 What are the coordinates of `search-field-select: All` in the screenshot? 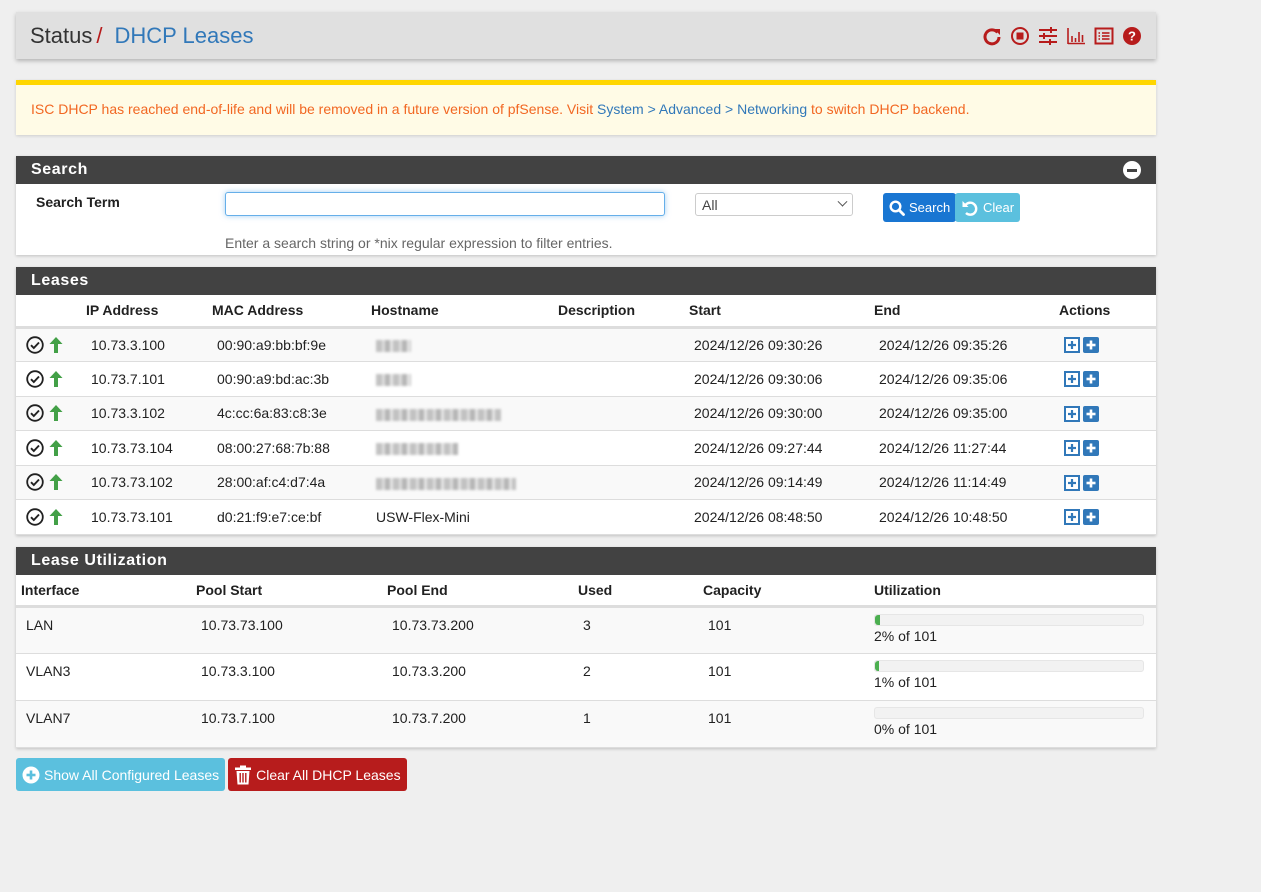 It's located at (774, 204).